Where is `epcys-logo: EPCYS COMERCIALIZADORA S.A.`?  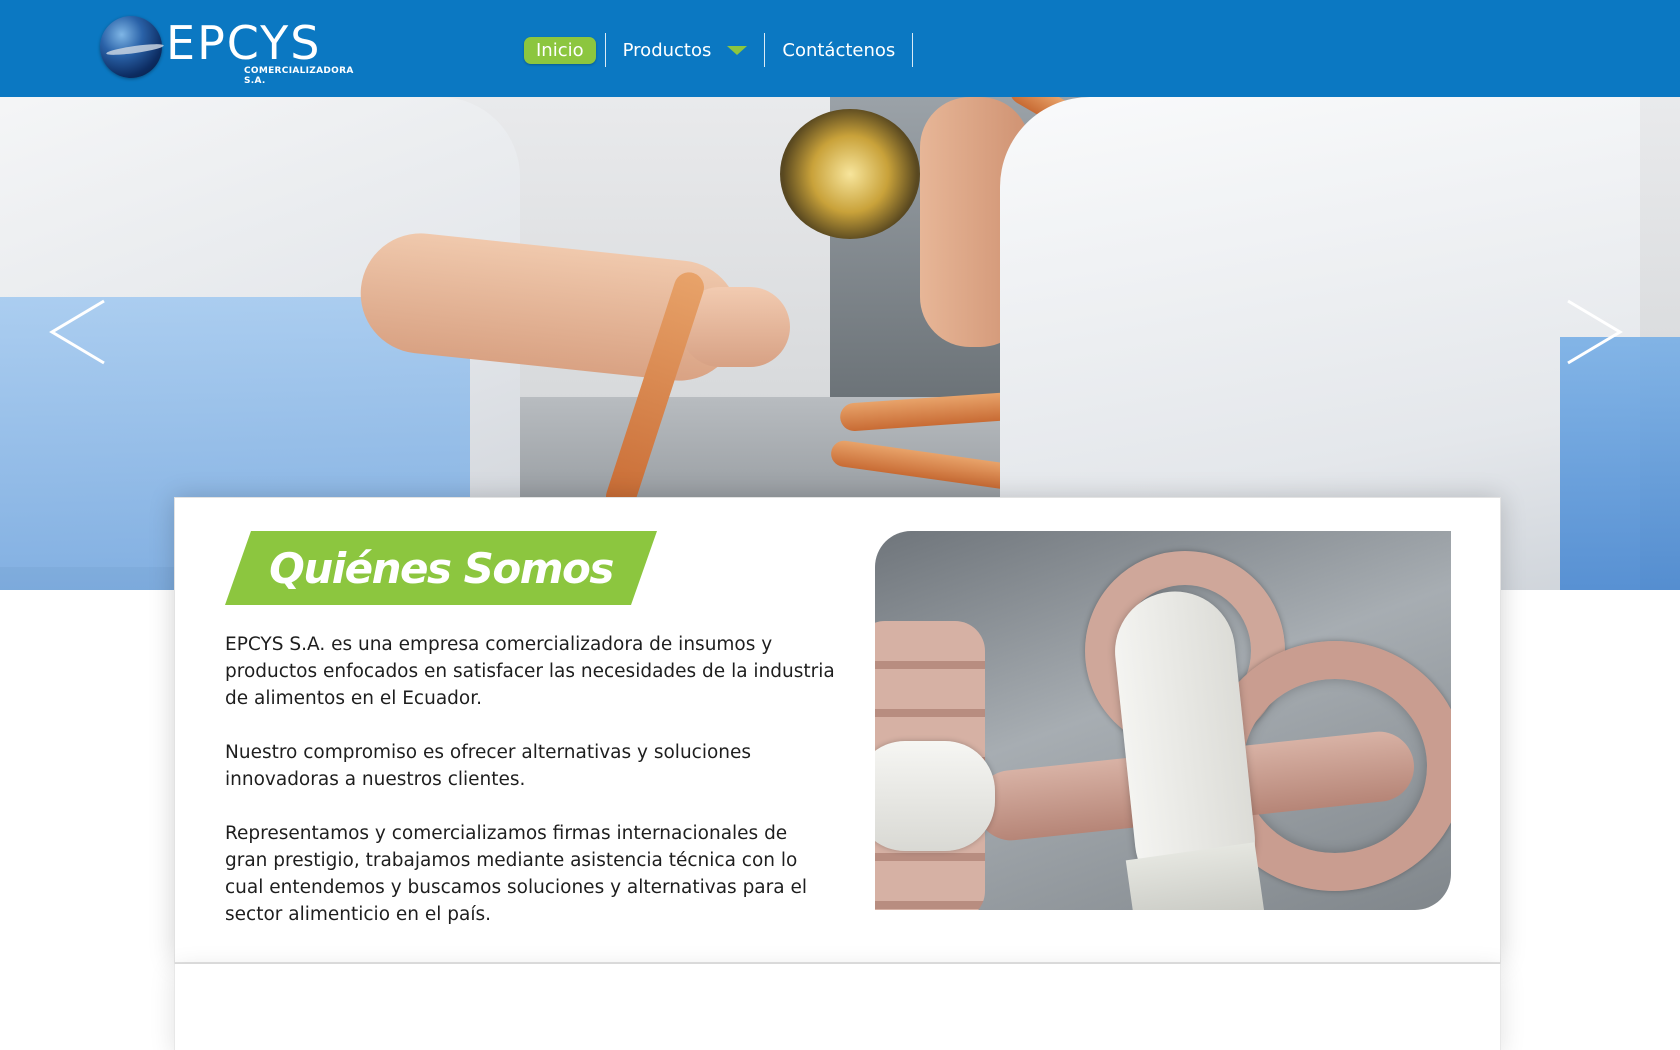 epcys-logo: EPCYS COMERCIALIZADORA S.A. is located at coordinates (235, 50).